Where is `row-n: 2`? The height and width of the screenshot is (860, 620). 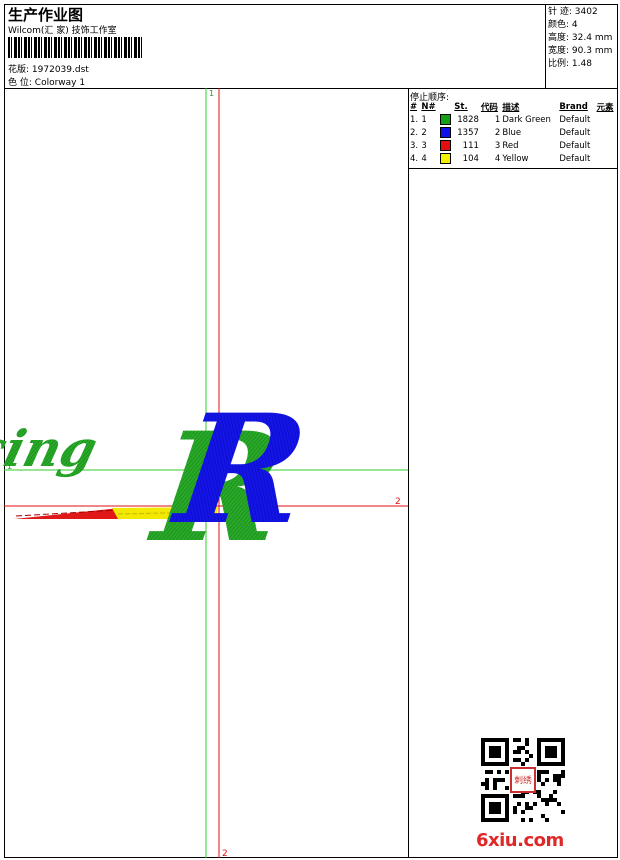 row-n: 2 is located at coordinates (424, 132).